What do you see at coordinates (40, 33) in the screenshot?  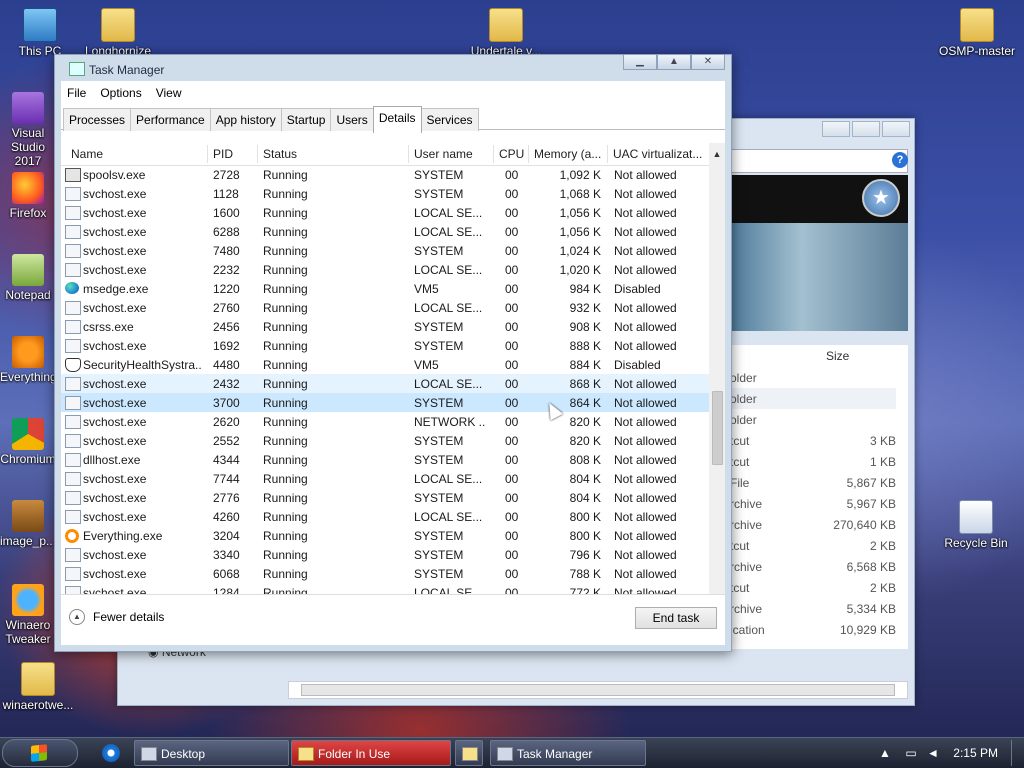 I see `this-pc-desktop-icon: This PC` at bounding box center [40, 33].